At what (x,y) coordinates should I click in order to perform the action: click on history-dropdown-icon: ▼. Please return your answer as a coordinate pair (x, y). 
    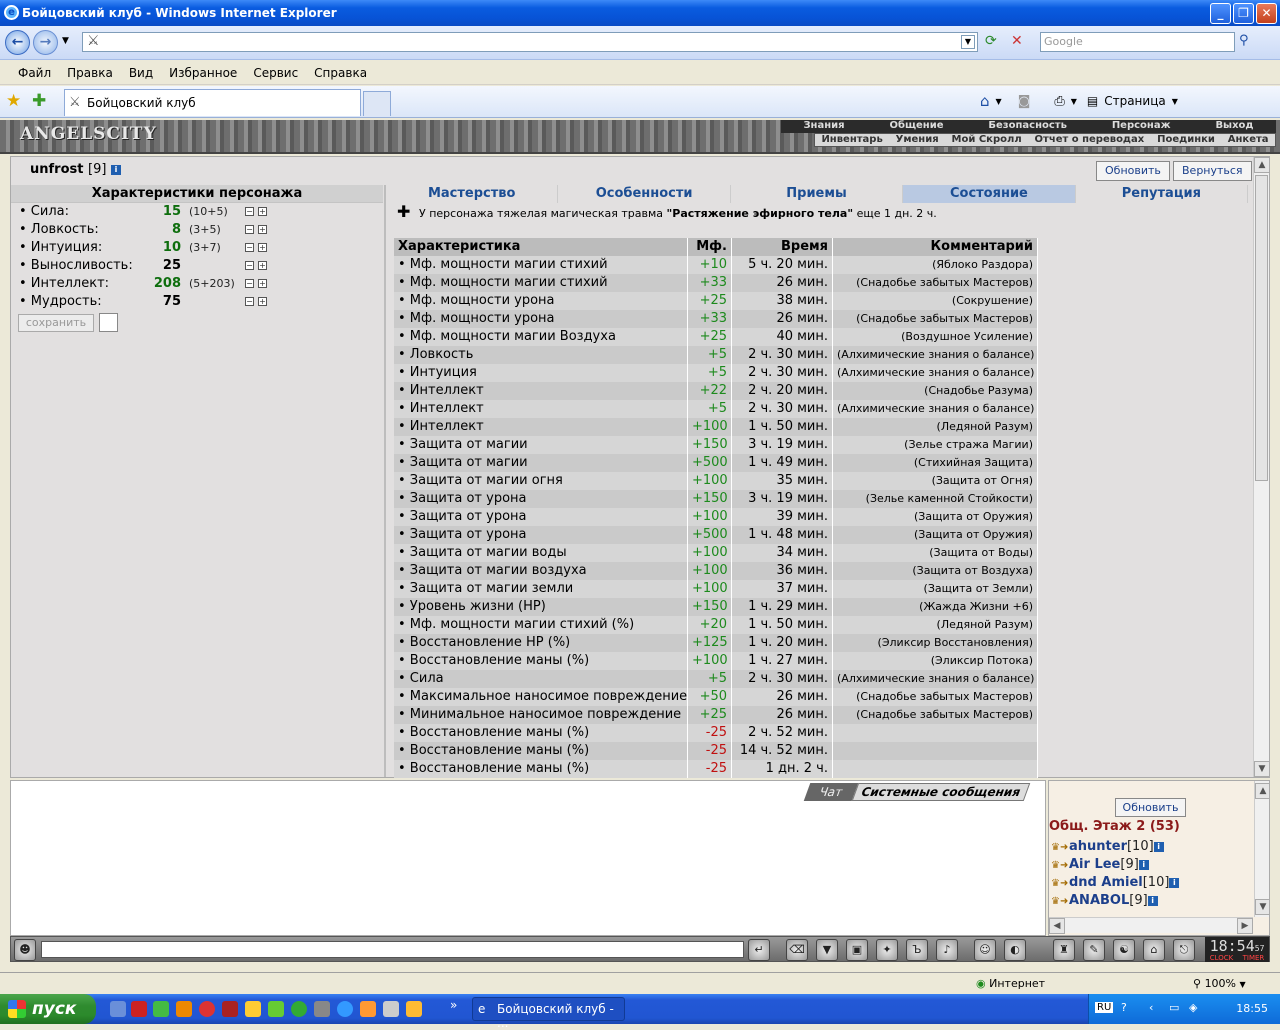
    Looking at the image, I should click on (65, 41).